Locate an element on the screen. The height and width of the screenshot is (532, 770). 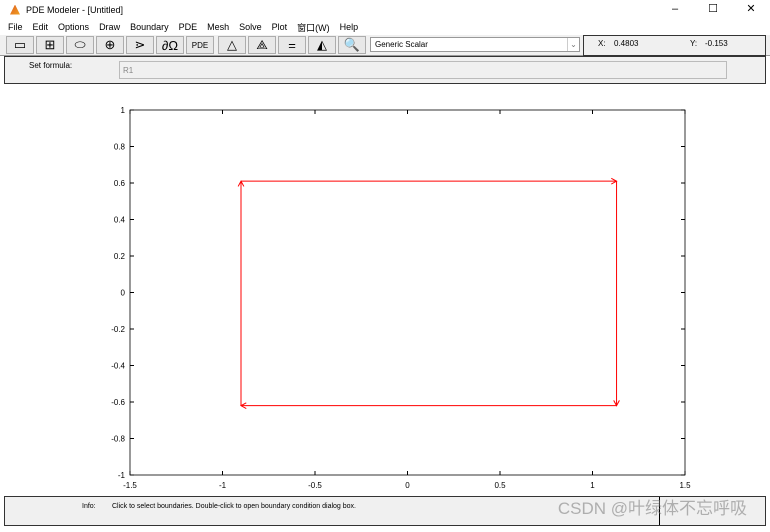
rectangle-icon: ▭ is located at coordinates (20, 44).